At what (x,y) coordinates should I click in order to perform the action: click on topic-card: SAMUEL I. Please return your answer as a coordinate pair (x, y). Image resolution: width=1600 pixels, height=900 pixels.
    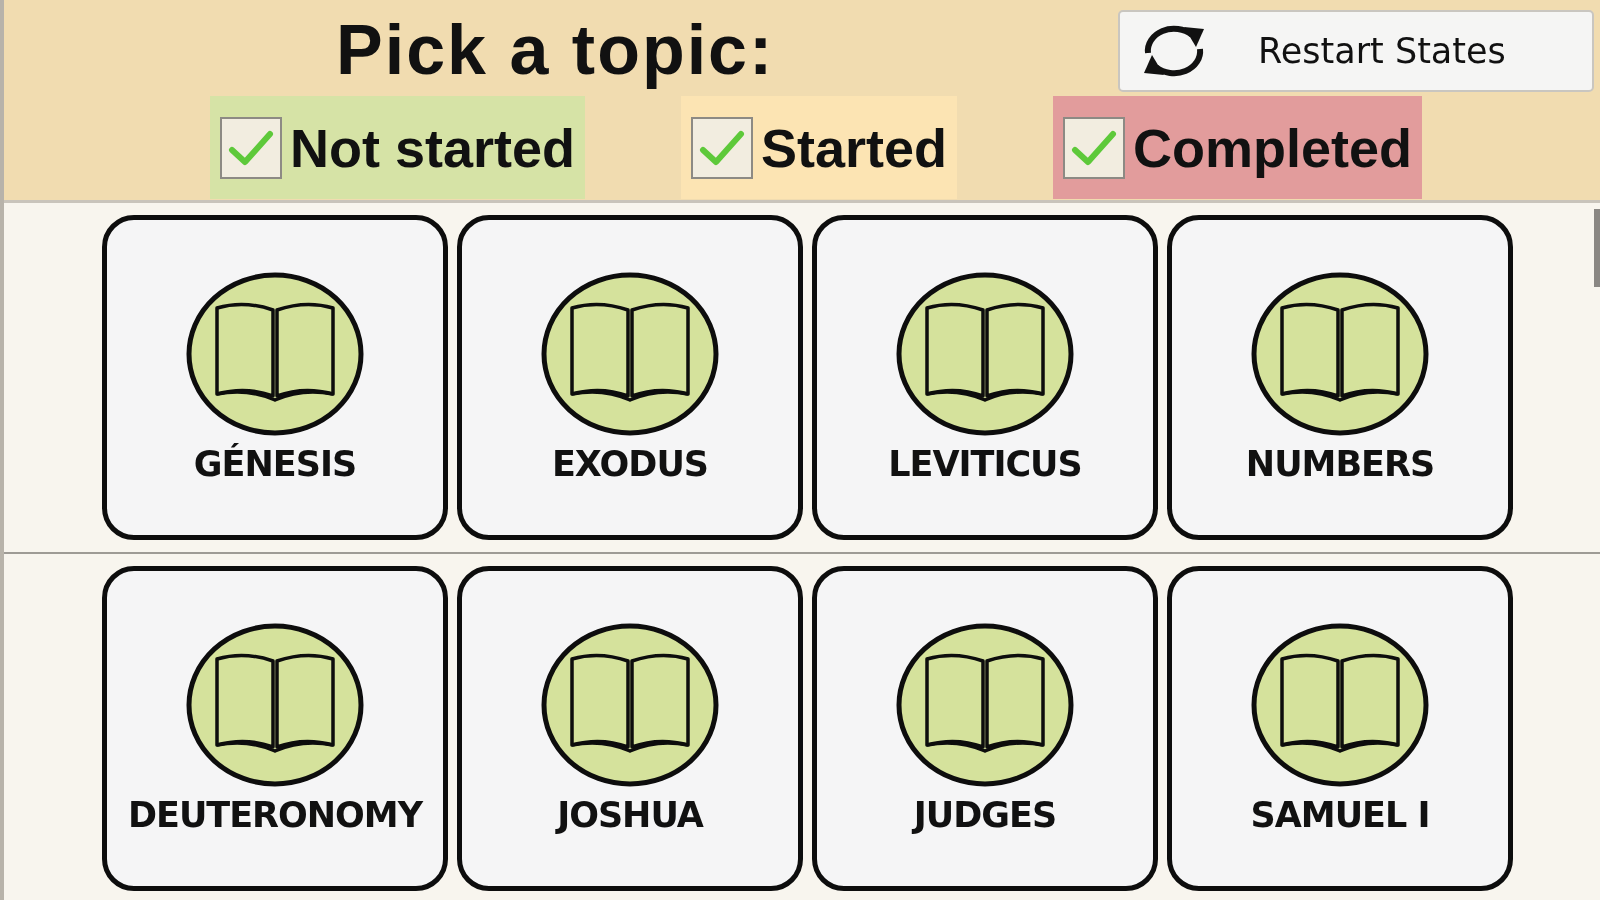
    Looking at the image, I should click on (1340, 728).